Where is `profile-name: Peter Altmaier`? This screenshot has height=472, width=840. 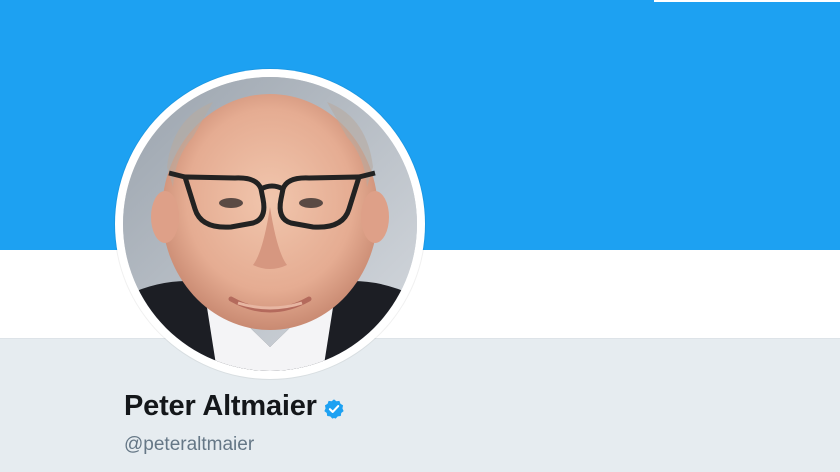 profile-name: Peter Altmaier is located at coordinates (220, 406).